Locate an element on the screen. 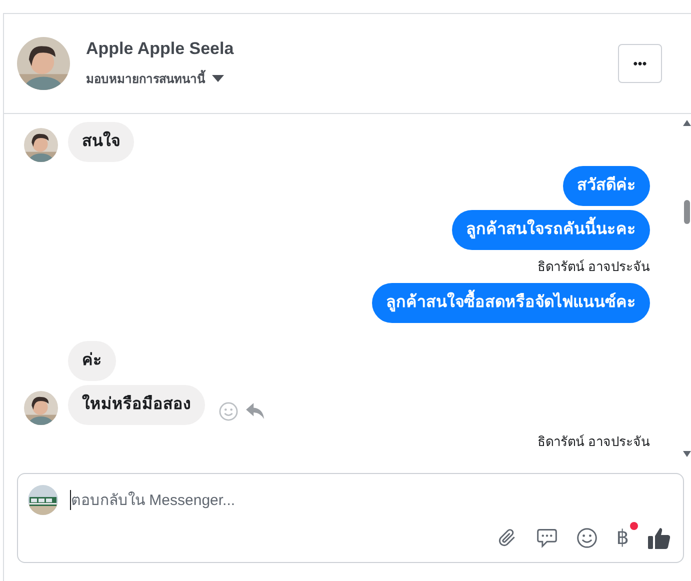  chat-bubble-icon is located at coordinates (547, 538).